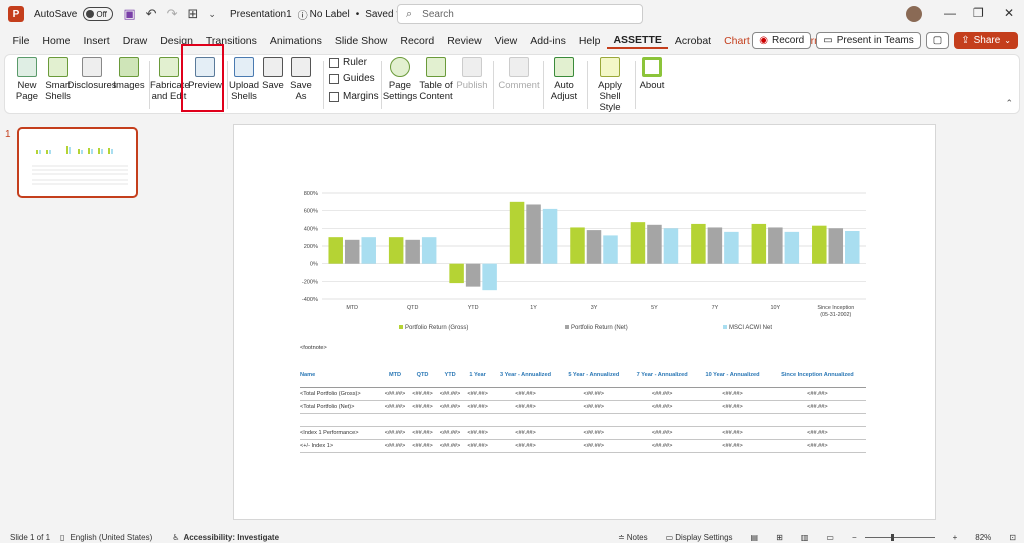 This screenshot has width=1024, height=543. What do you see at coordinates (301, 79) in the screenshot?
I see `save-as-button: Save As` at bounding box center [301, 79].